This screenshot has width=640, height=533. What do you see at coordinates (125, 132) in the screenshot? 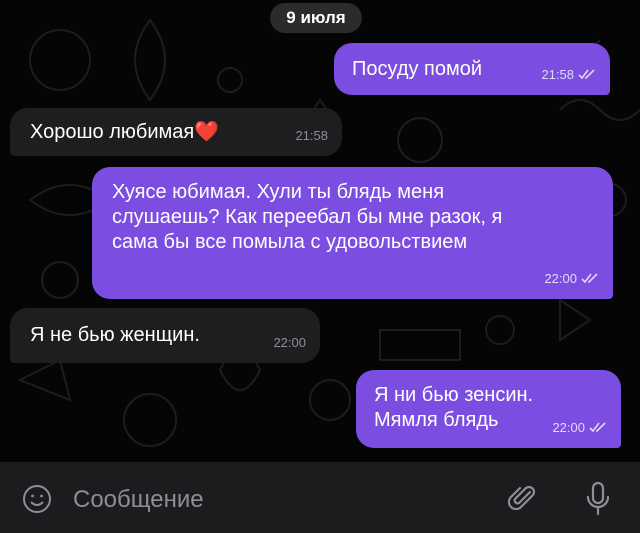
I see `message-text: Хорошо любимая❤️` at bounding box center [125, 132].